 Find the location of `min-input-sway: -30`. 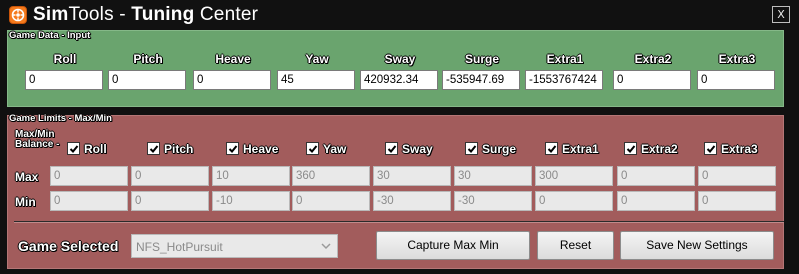

min-input-sway: -30 is located at coordinates (412, 201).